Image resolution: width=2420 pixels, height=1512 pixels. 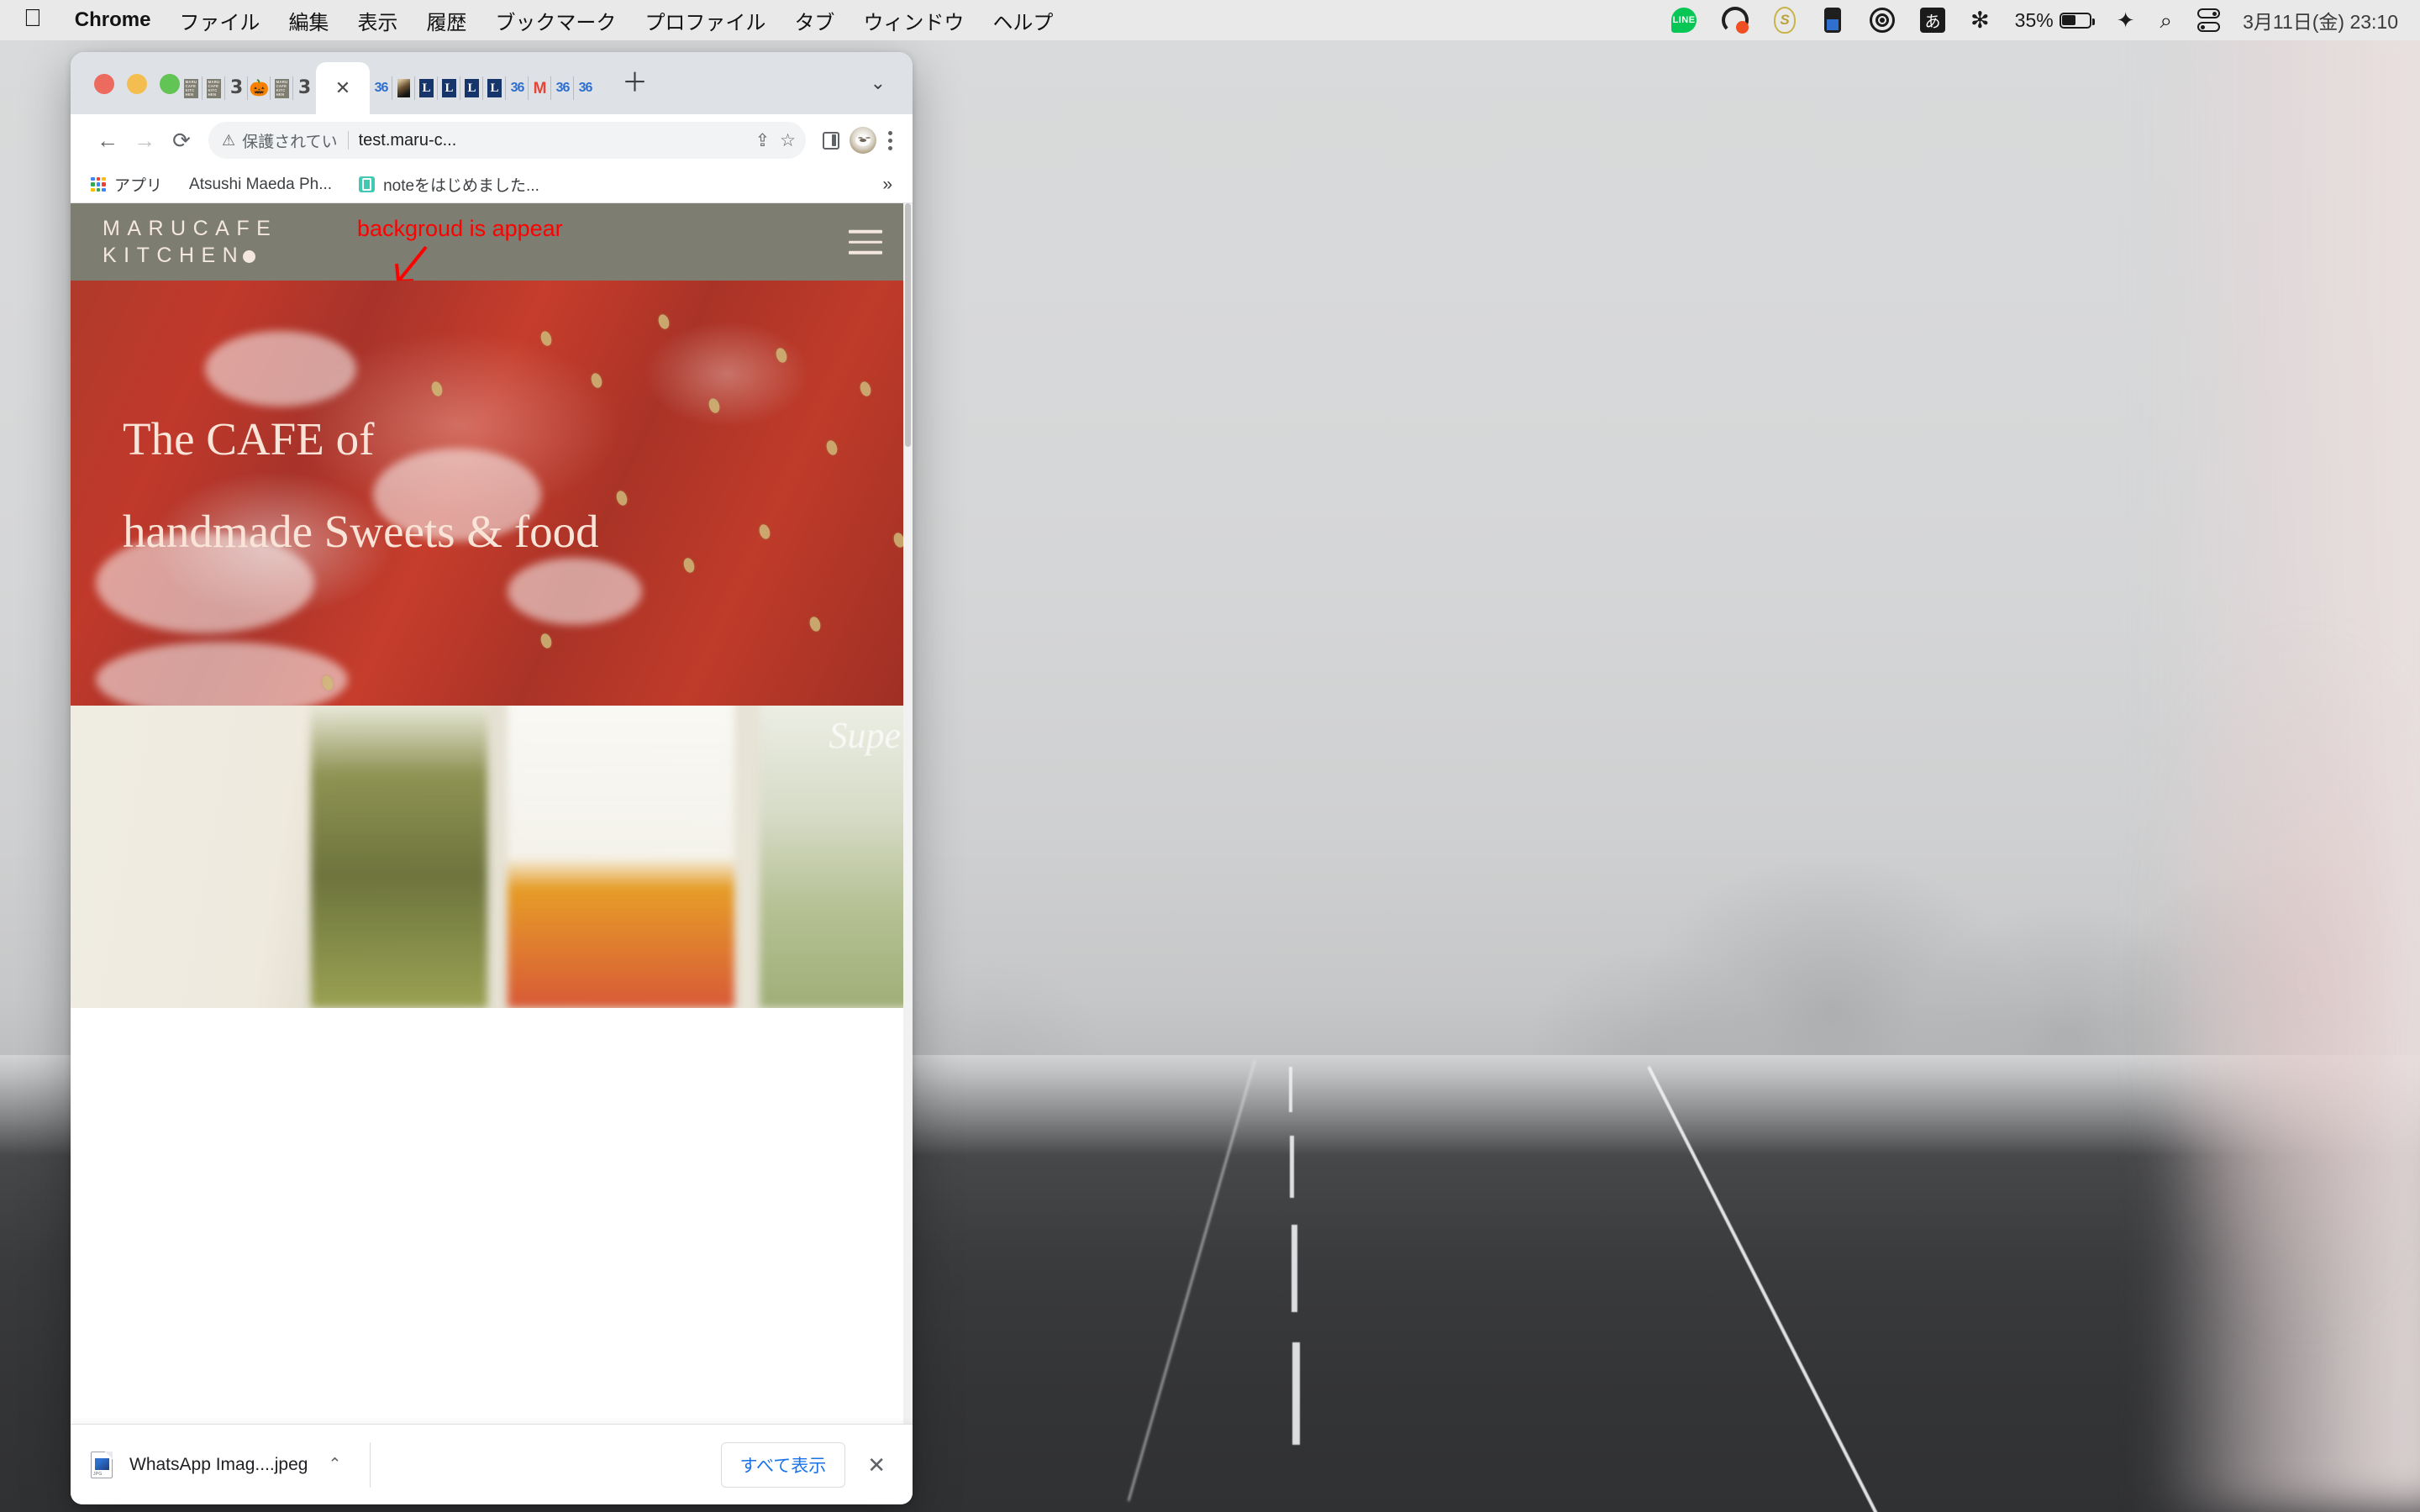 I want to click on page-scrollbar-thumb, so click(x=908, y=325).